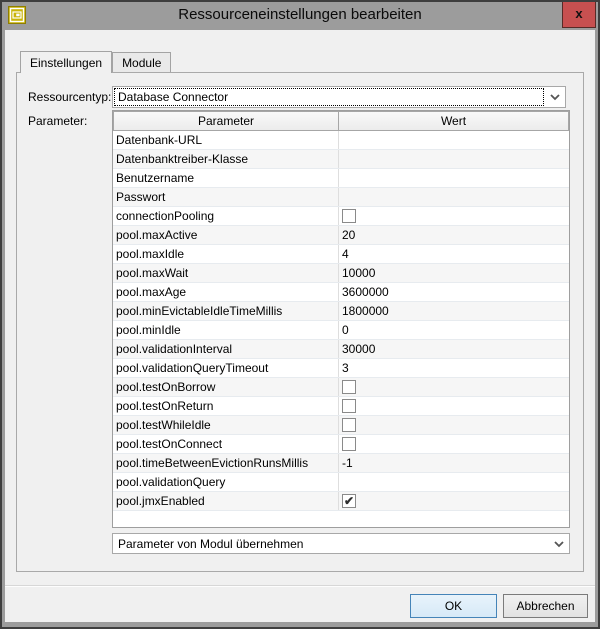 The width and height of the screenshot is (600, 629). What do you see at coordinates (454, 235) in the screenshot?
I see `param-value-cell: 20` at bounding box center [454, 235].